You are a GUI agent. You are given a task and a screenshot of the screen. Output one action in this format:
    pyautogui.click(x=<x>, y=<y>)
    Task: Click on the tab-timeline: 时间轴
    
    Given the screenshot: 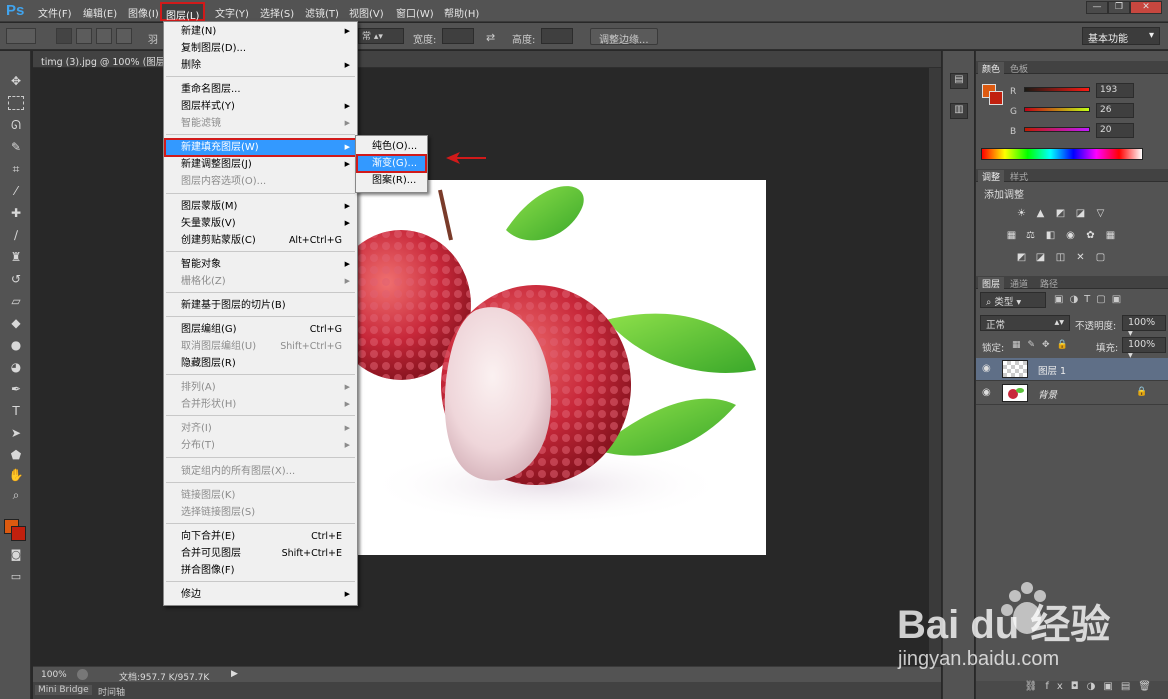 What is the action you would take?
    pyautogui.click(x=111, y=691)
    